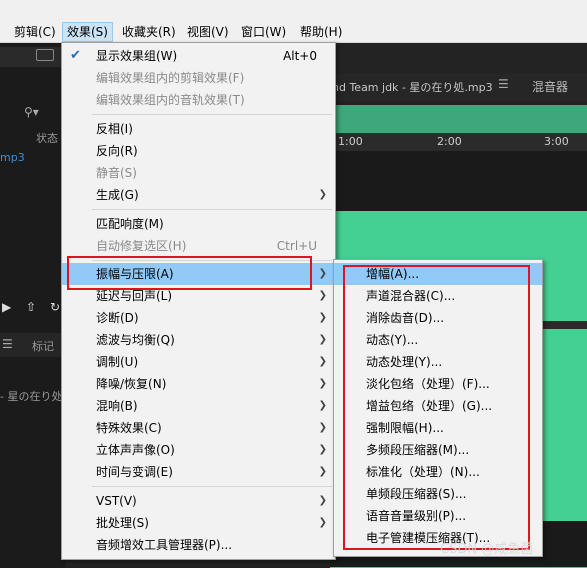  Describe the element at coordinates (198, 195) in the screenshot. I see `menu-item-generate: 生成(G) ❯` at that location.